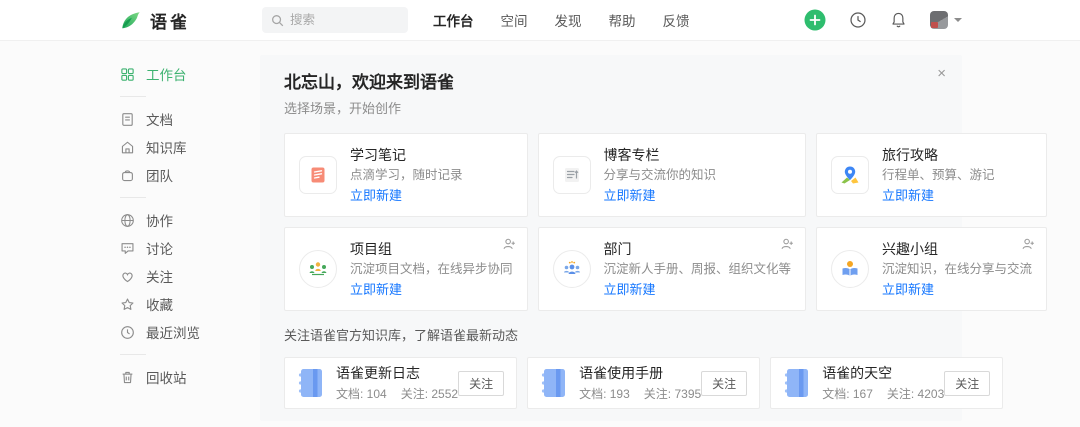 This screenshot has width=1080, height=427. I want to click on card-title: 学习笔记, so click(378, 154).